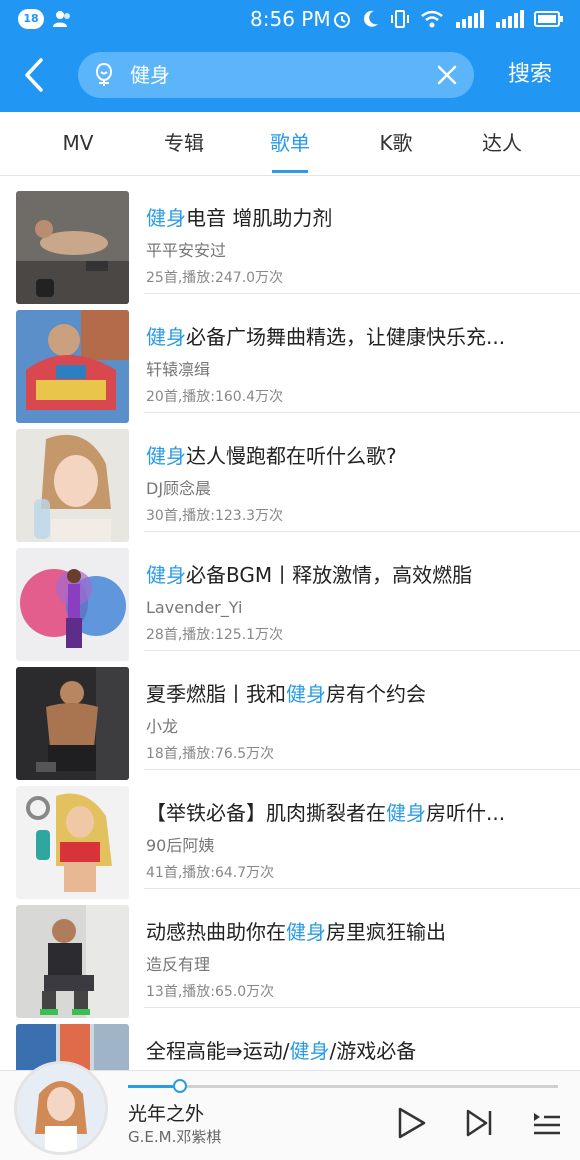 Image resolution: width=580 pixels, height=1160 pixels. Describe the element at coordinates (104, 75) in the screenshot. I see `voice-search-icon` at that location.